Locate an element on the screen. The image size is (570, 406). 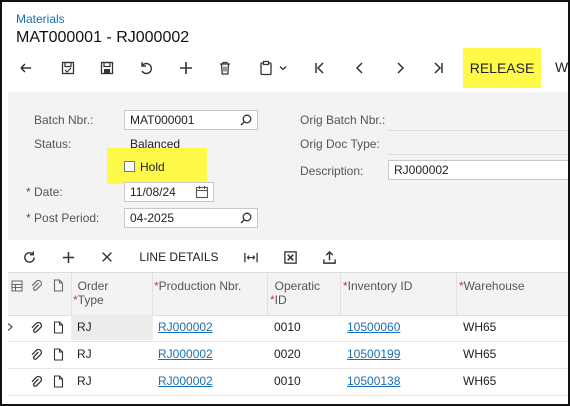
add-button is located at coordinates (186, 68).